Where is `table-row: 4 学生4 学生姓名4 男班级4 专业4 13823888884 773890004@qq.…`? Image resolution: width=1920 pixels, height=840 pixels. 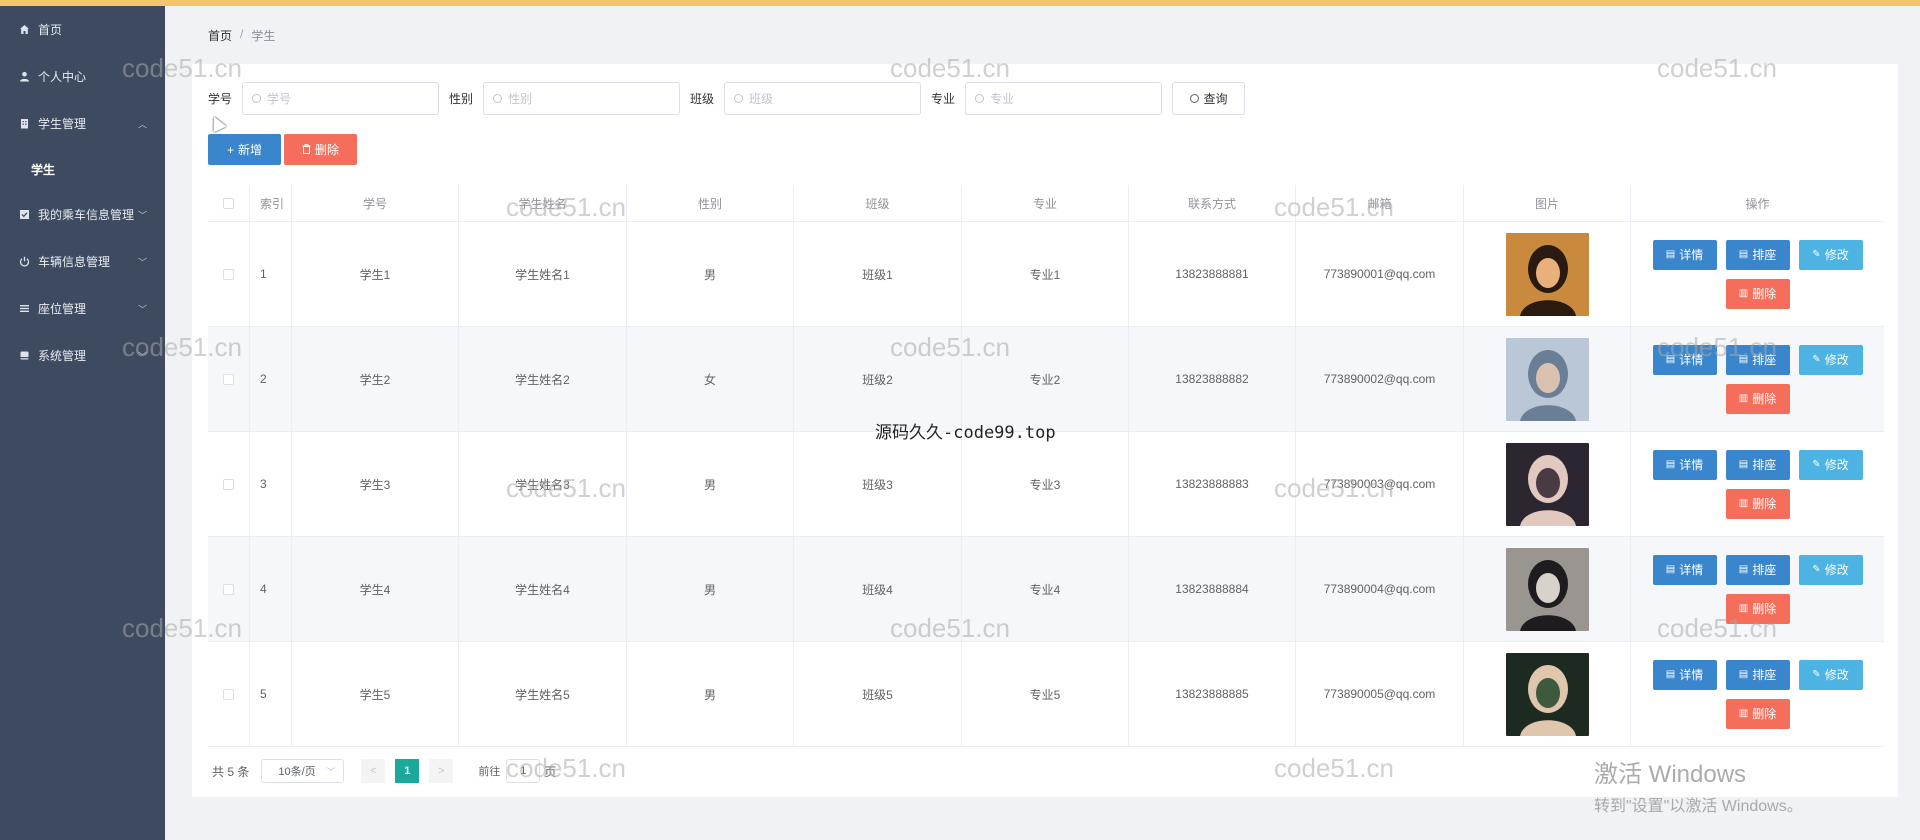
table-row: 4 学生4 学生姓名4 男班级4 专业4 13823888884 773890004@qq.… is located at coordinates (1046, 589).